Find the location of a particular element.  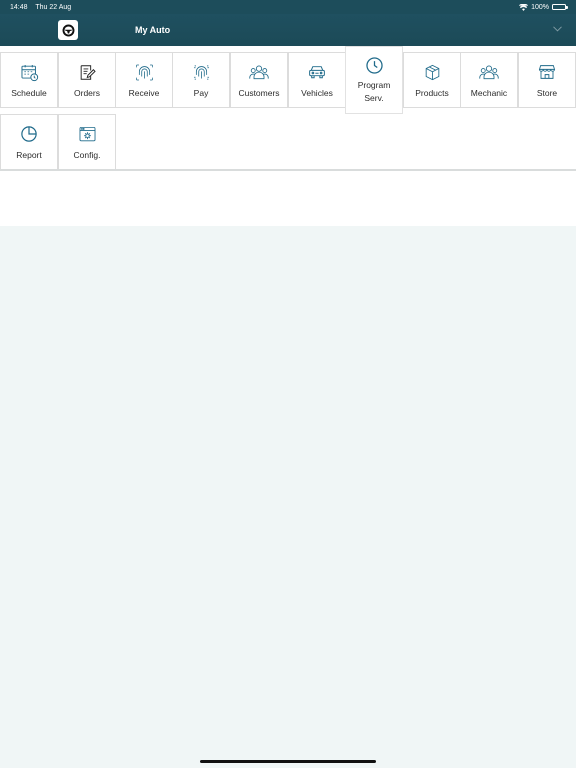

menu-item-customers: Customers is located at coordinates (259, 80).